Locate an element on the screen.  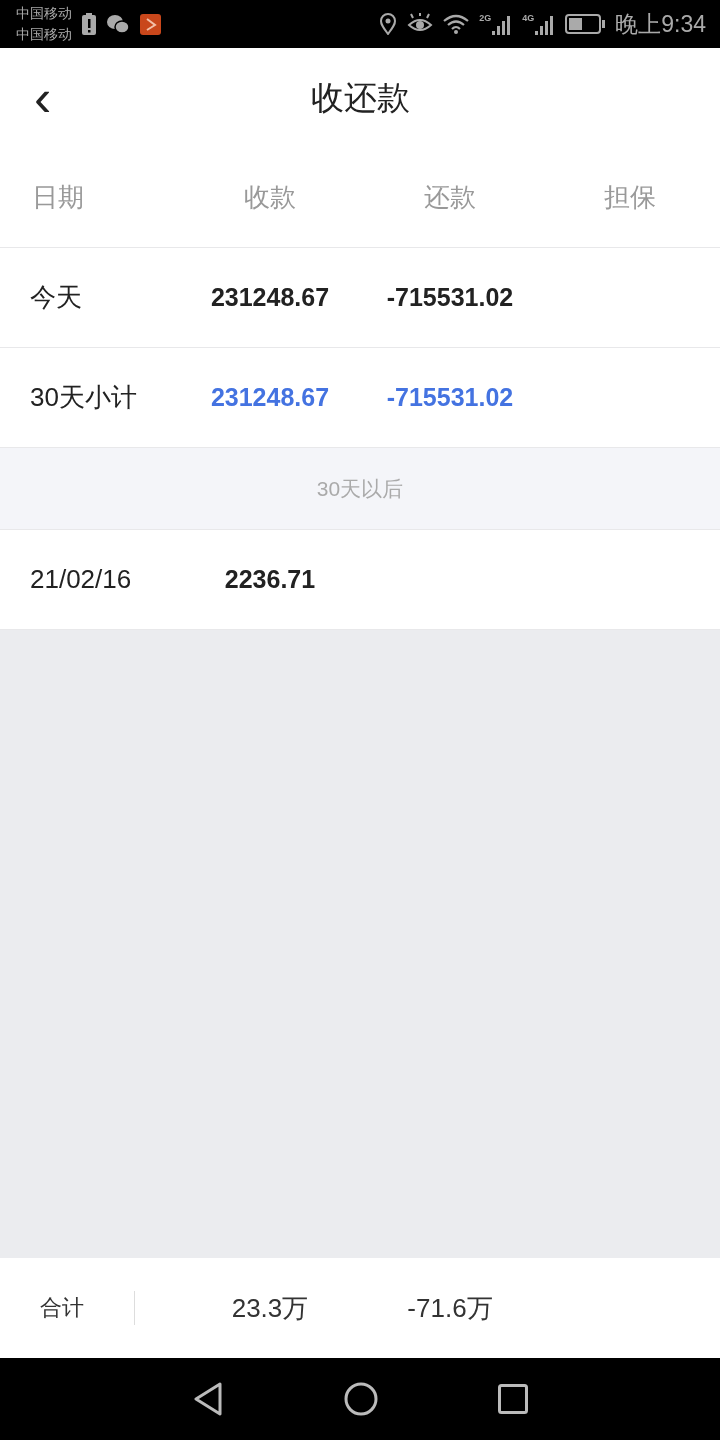
network-label: 4G is located at coordinates (528, 18).